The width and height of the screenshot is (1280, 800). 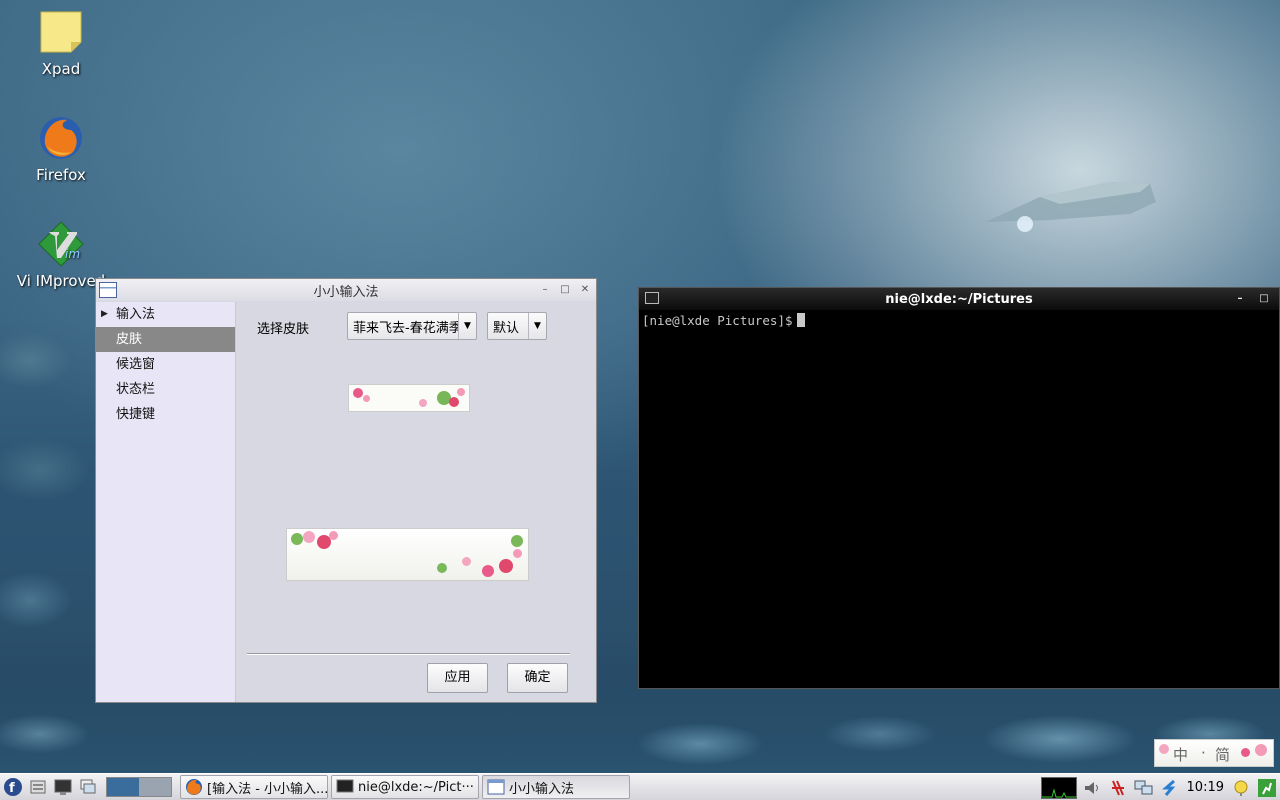 I want to click on desktop-icon-label: Firefox, so click(x=61, y=175).